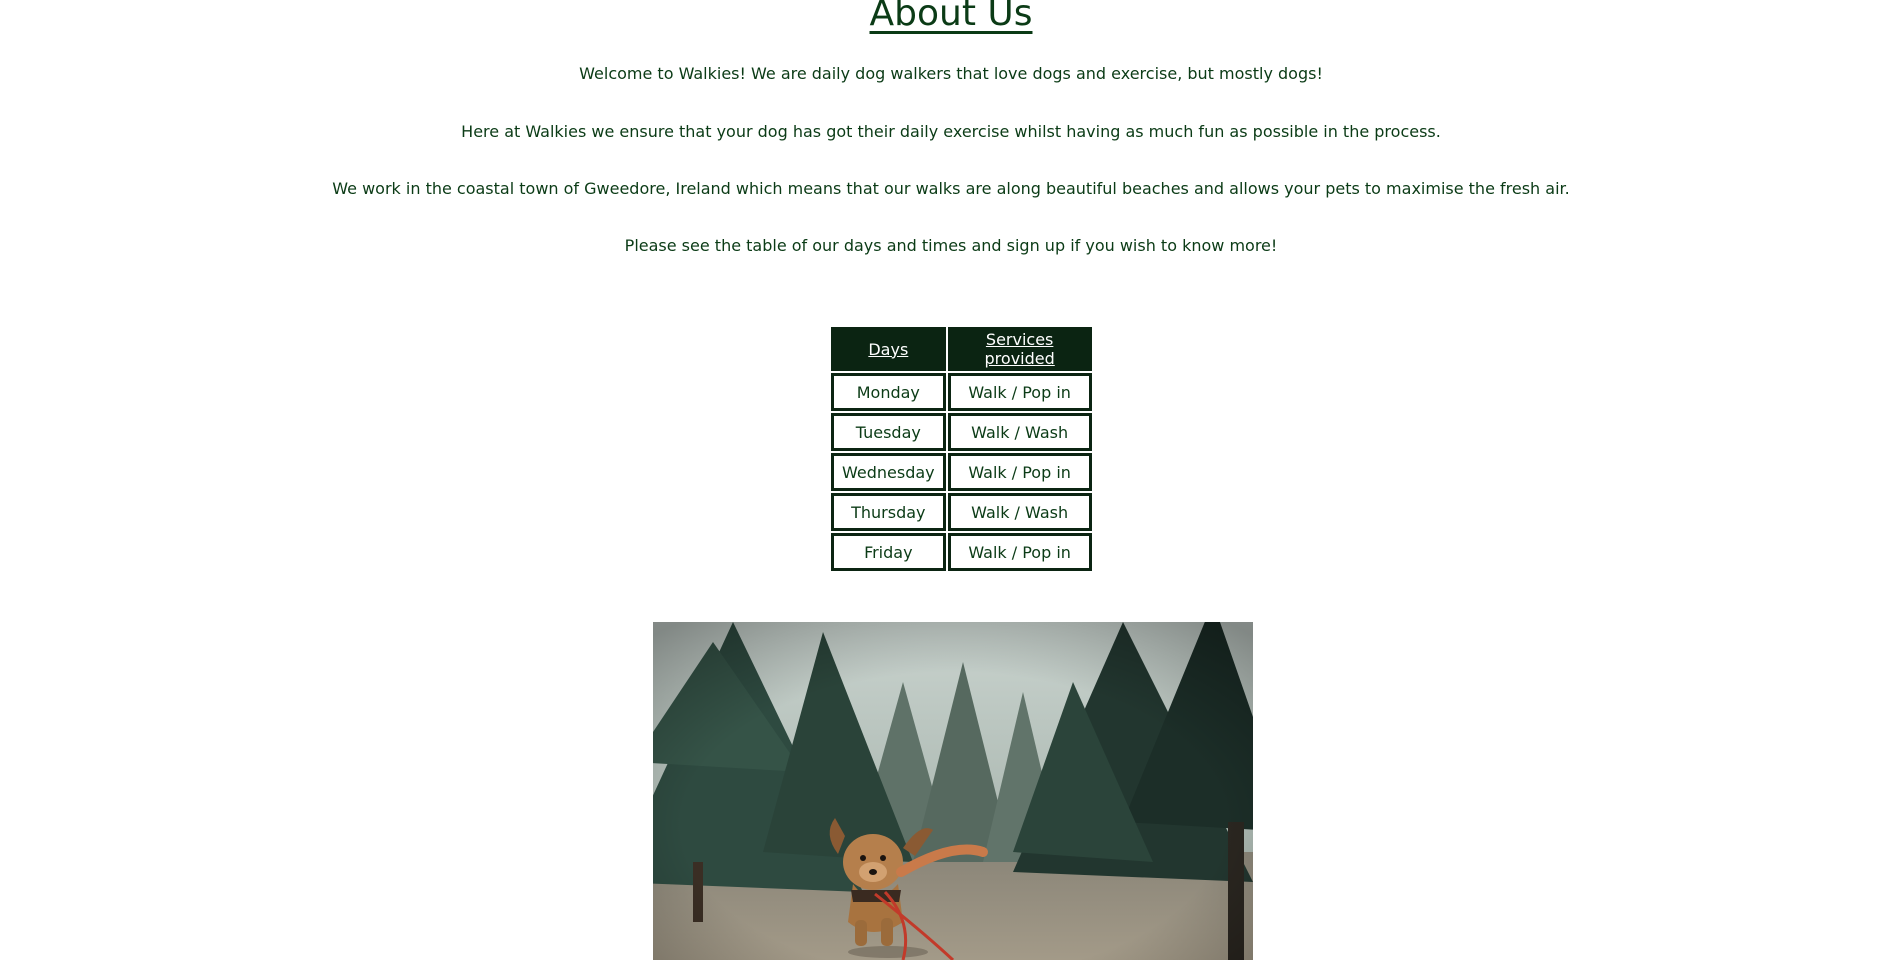 This screenshot has height=960, width=1902. I want to click on day-cell: Wednesday, so click(888, 472).